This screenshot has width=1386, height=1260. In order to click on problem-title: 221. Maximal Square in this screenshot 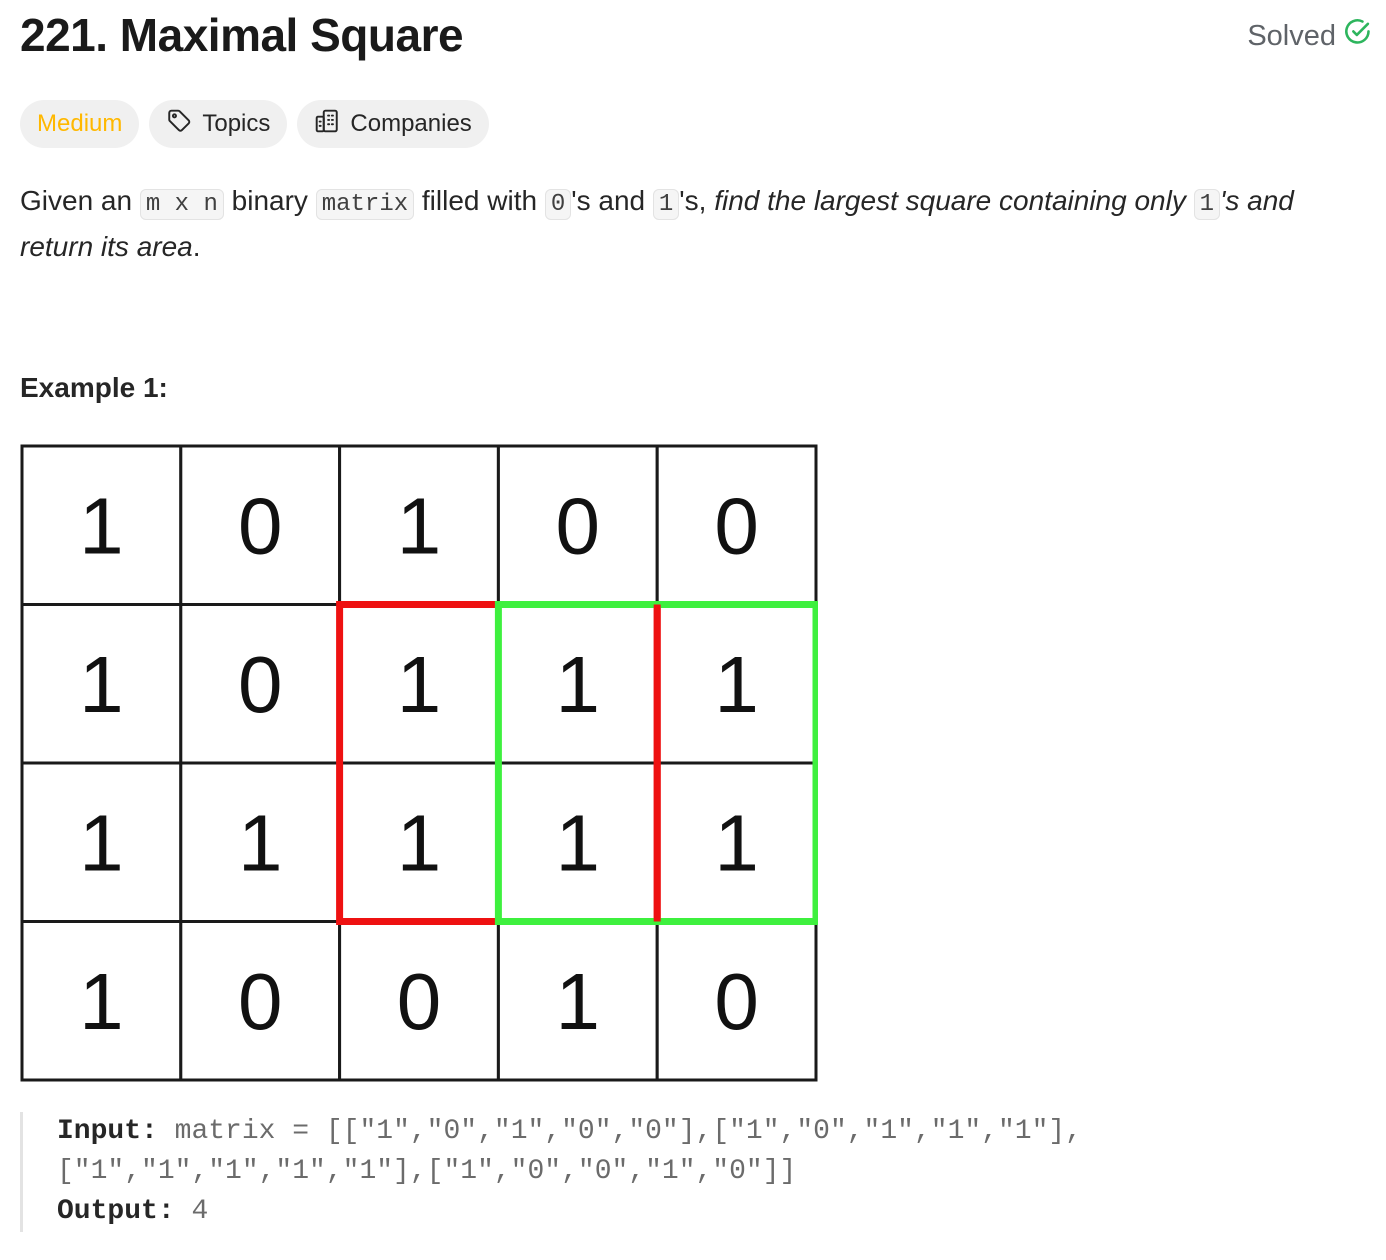, I will do `click(242, 35)`.